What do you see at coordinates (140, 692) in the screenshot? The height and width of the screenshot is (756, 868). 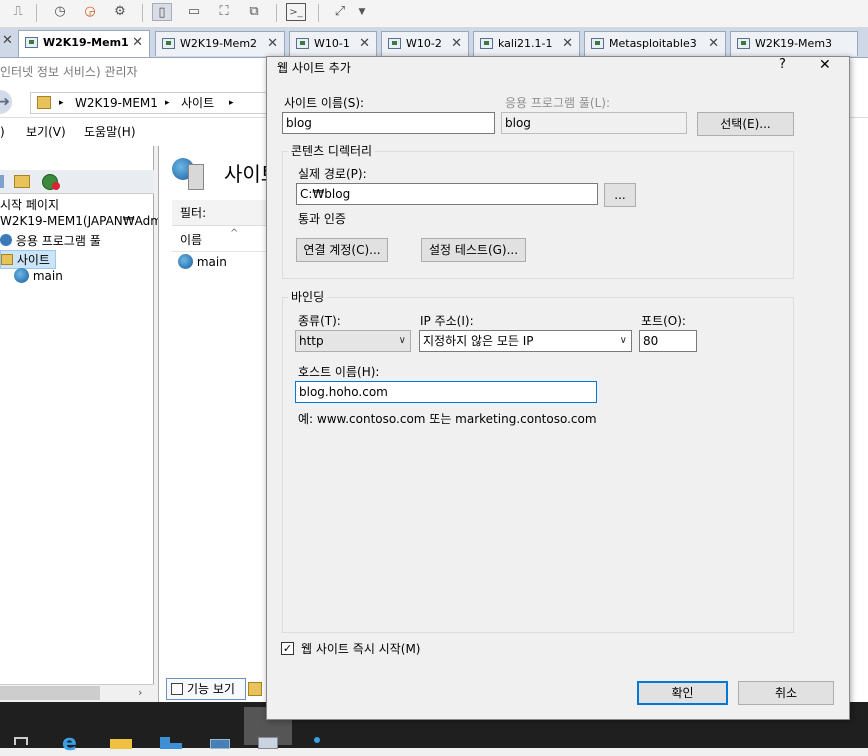 I see `scroll-right-icon: ›` at bounding box center [140, 692].